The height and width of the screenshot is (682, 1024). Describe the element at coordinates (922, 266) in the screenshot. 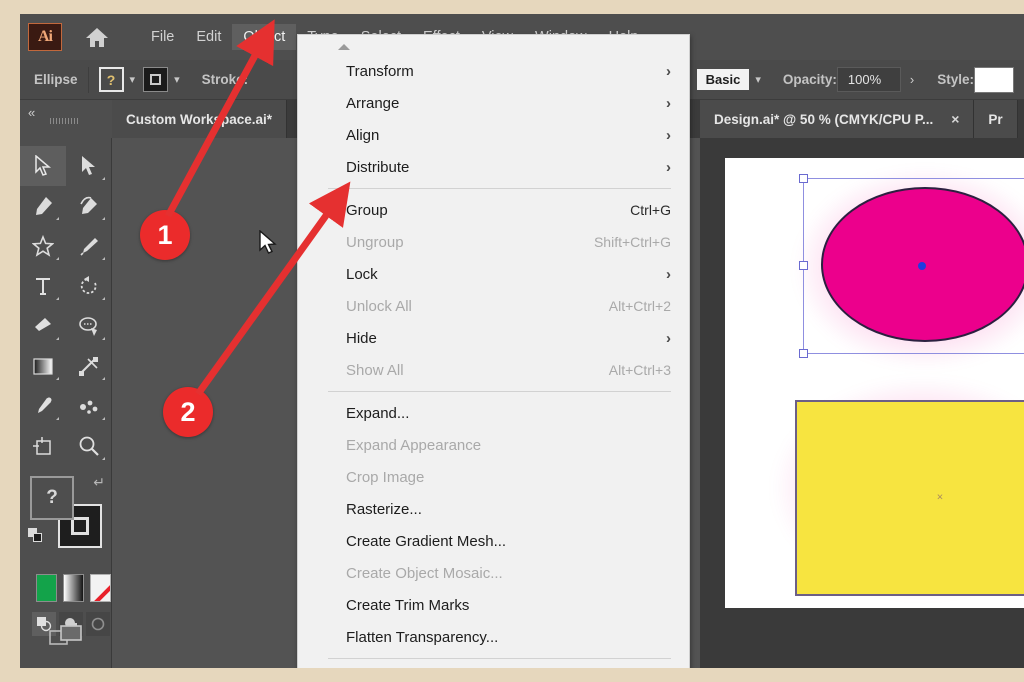

I see `center-point` at that location.